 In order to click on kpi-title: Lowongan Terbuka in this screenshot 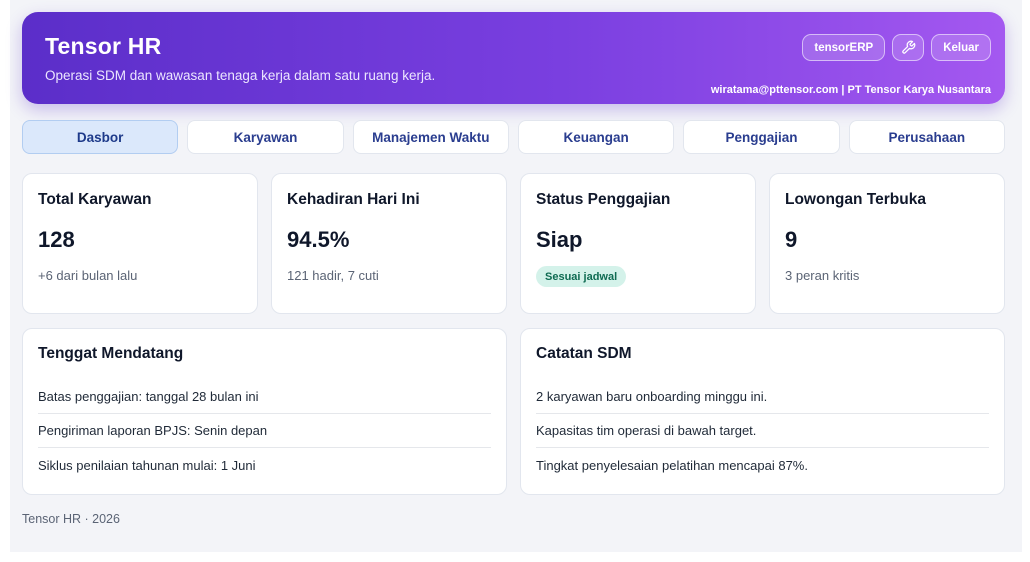, I will do `click(855, 199)`.